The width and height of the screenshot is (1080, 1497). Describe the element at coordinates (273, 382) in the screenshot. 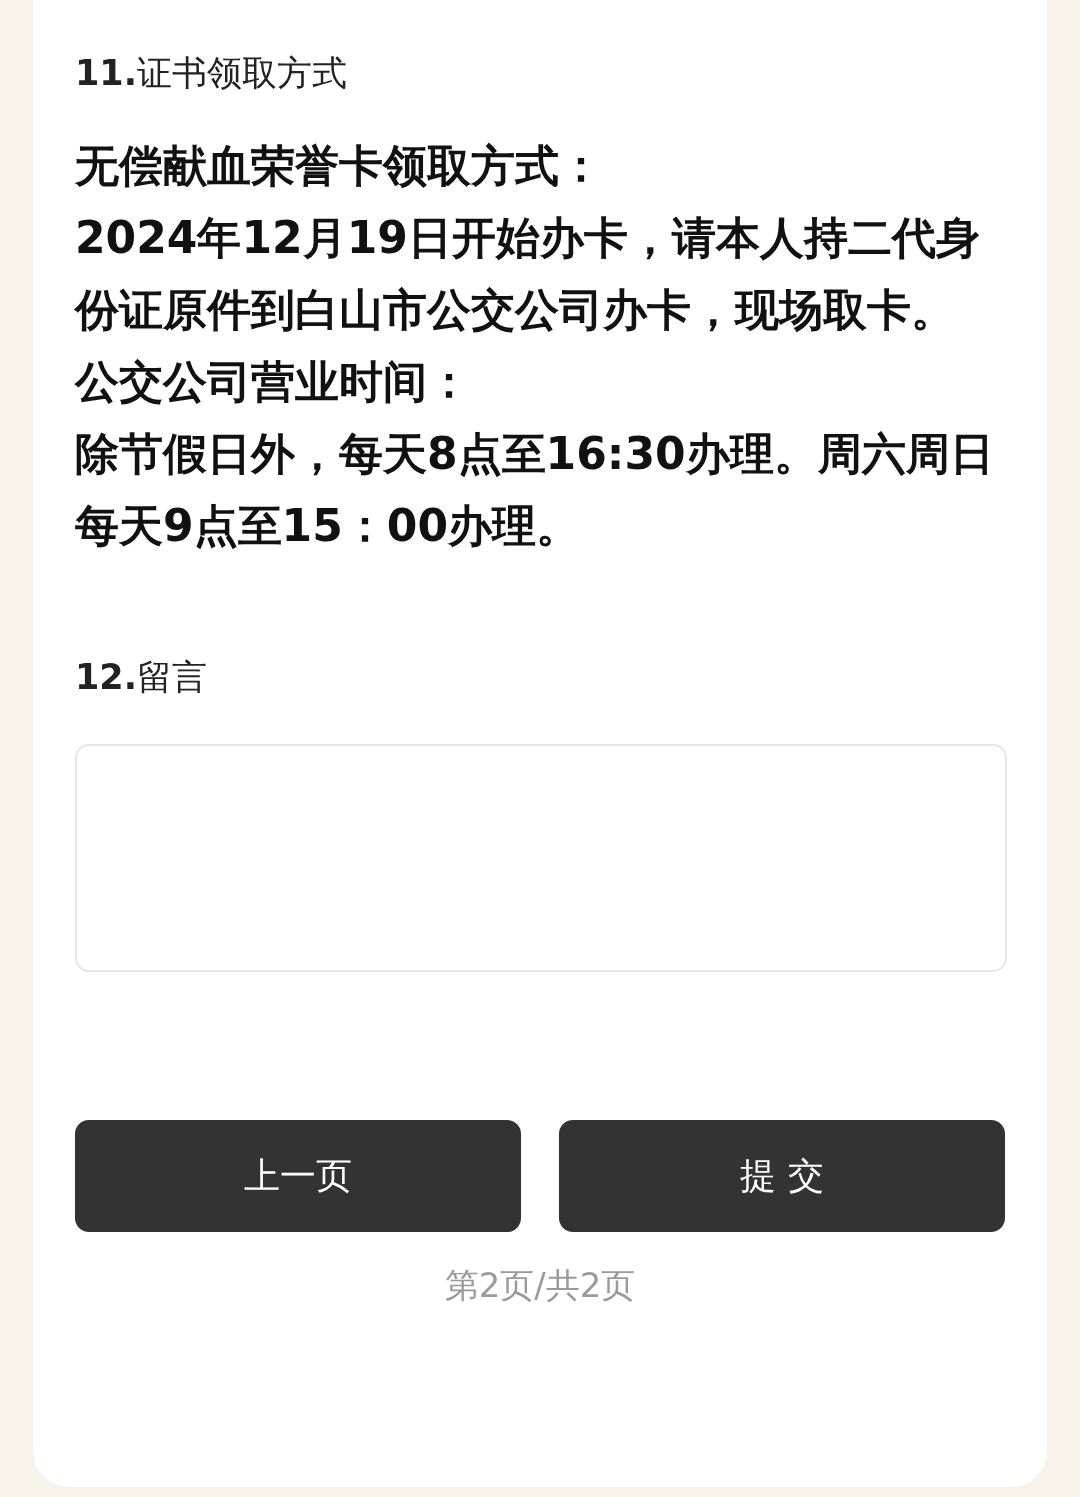

I see `info-paragraph: 公交公司营业时间：` at that location.